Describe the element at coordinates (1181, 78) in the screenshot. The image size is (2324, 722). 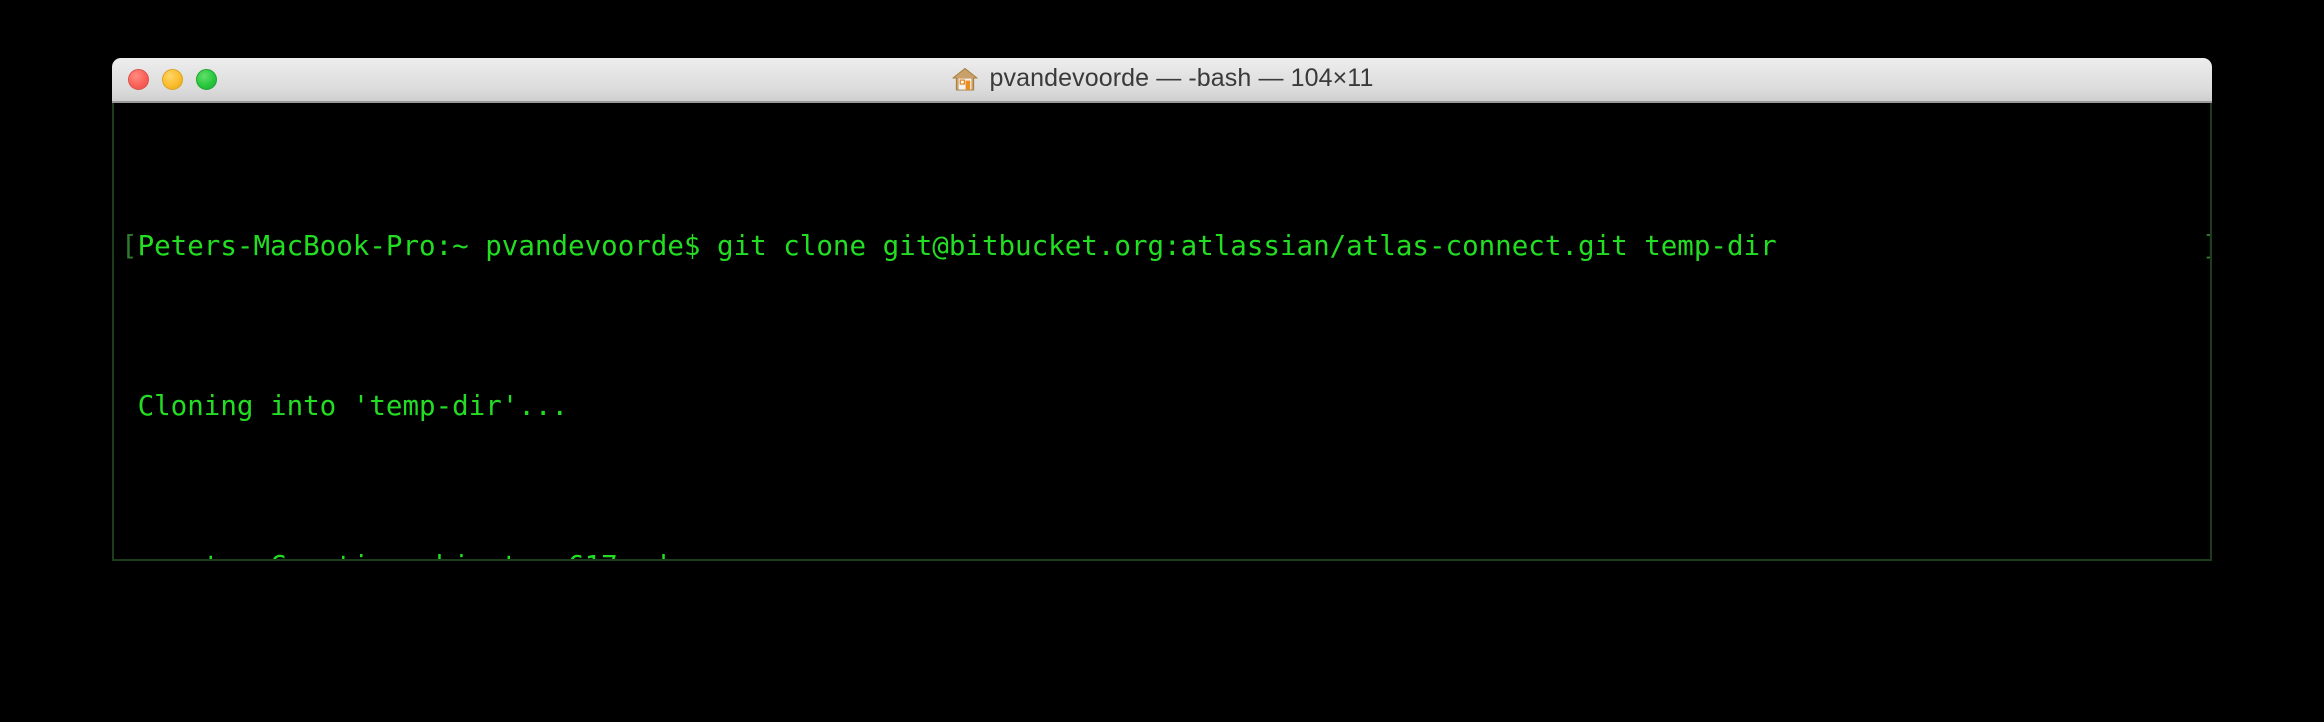
I see `window-title: pvandevoorde — -bash — 104×11` at that location.